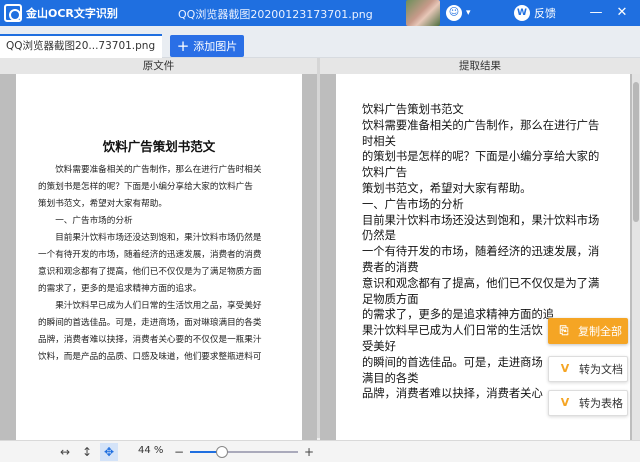  What do you see at coordinates (636, 152) in the screenshot?
I see `scrollbar-thumb` at bounding box center [636, 152].